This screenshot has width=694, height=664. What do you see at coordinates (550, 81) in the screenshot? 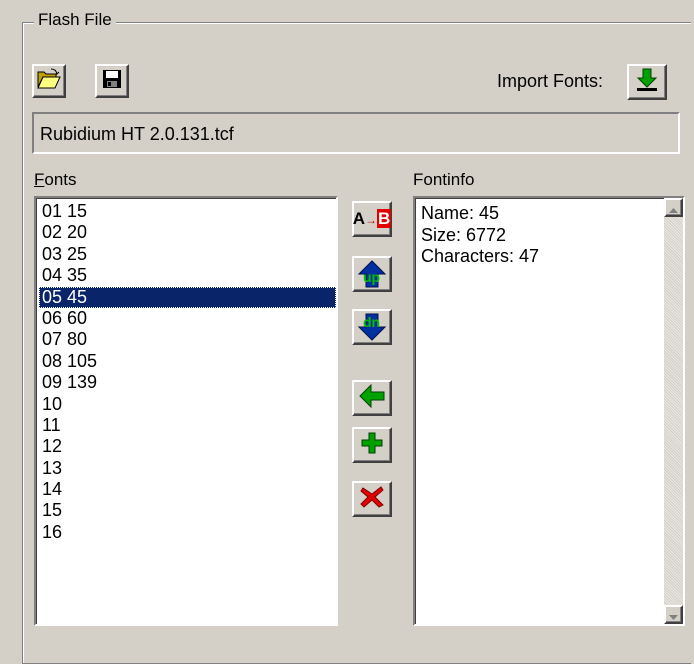
I see `import-fonts-label: Import Fonts:` at bounding box center [550, 81].